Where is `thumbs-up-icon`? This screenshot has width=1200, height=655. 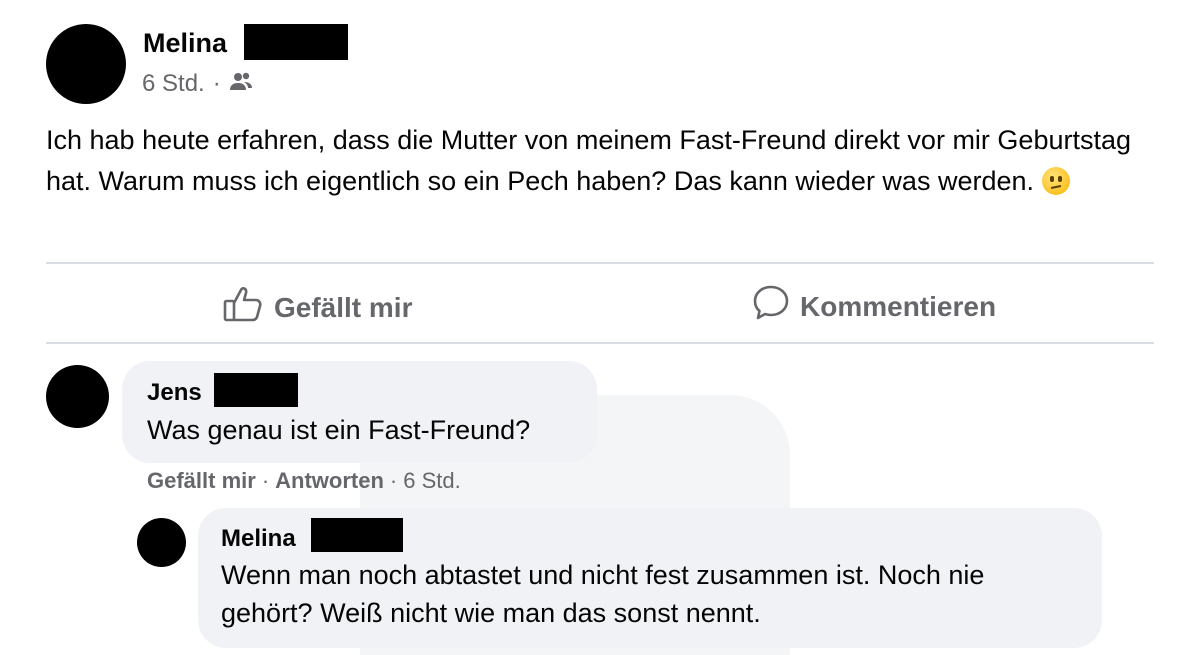 thumbs-up-icon is located at coordinates (243, 307).